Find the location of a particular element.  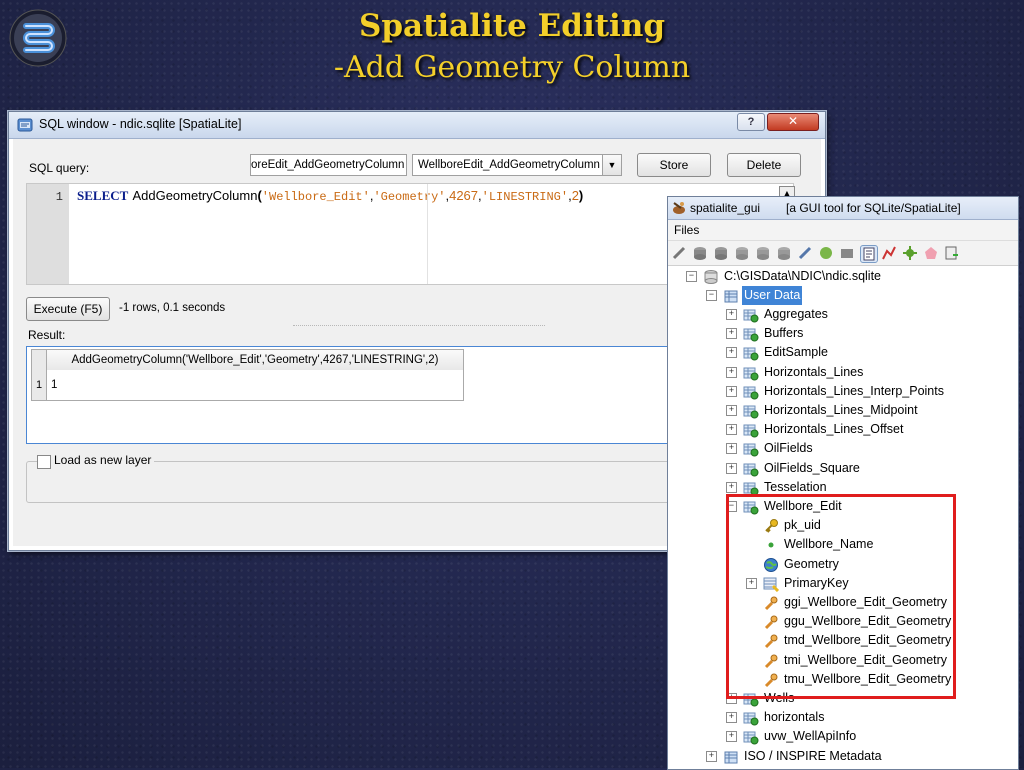

connect-icon is located at coordinates (679, 253).